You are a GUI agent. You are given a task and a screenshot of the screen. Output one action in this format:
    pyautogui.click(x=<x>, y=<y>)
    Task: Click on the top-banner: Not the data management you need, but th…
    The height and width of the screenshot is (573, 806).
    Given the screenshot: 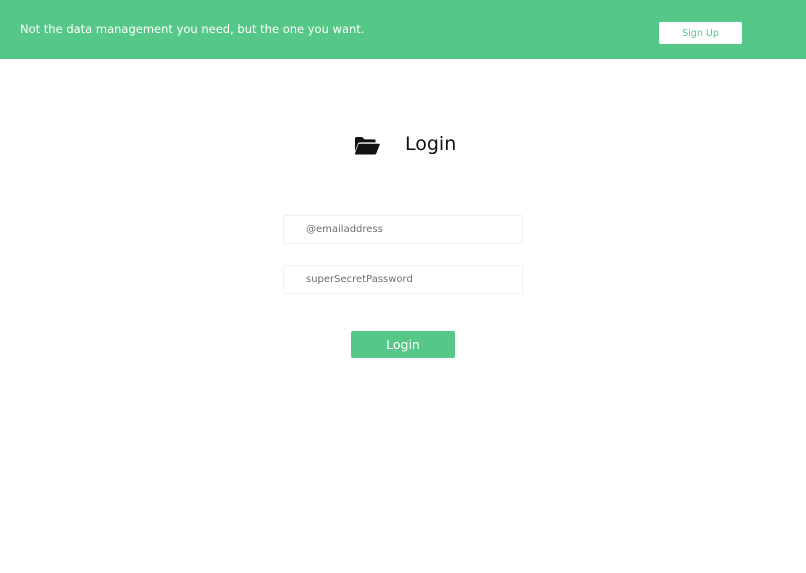 What is the action you would take?
    pyautogui.click(x=403, y=29)
    